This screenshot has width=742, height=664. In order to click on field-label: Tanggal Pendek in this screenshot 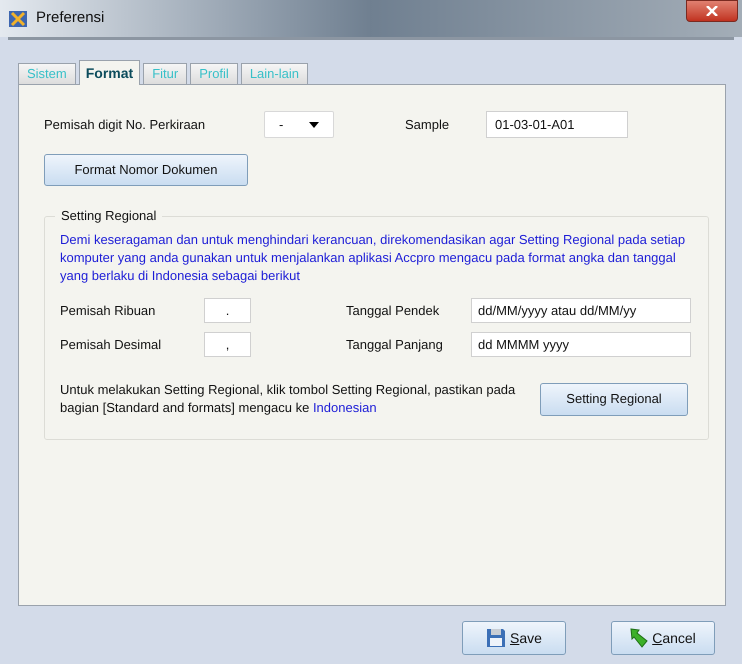, I will do `click(393, 311)`.